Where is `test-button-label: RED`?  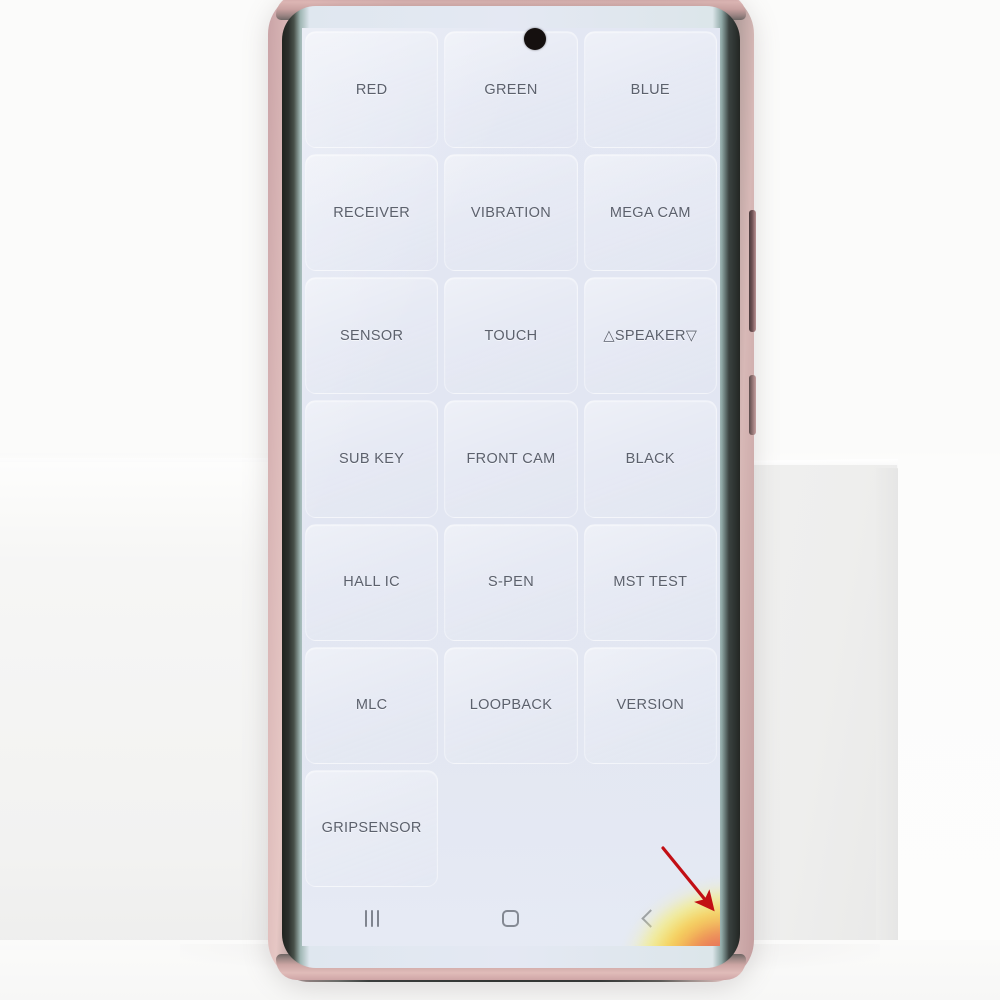
test-button-label: RED is located at coordinates (371, 89).